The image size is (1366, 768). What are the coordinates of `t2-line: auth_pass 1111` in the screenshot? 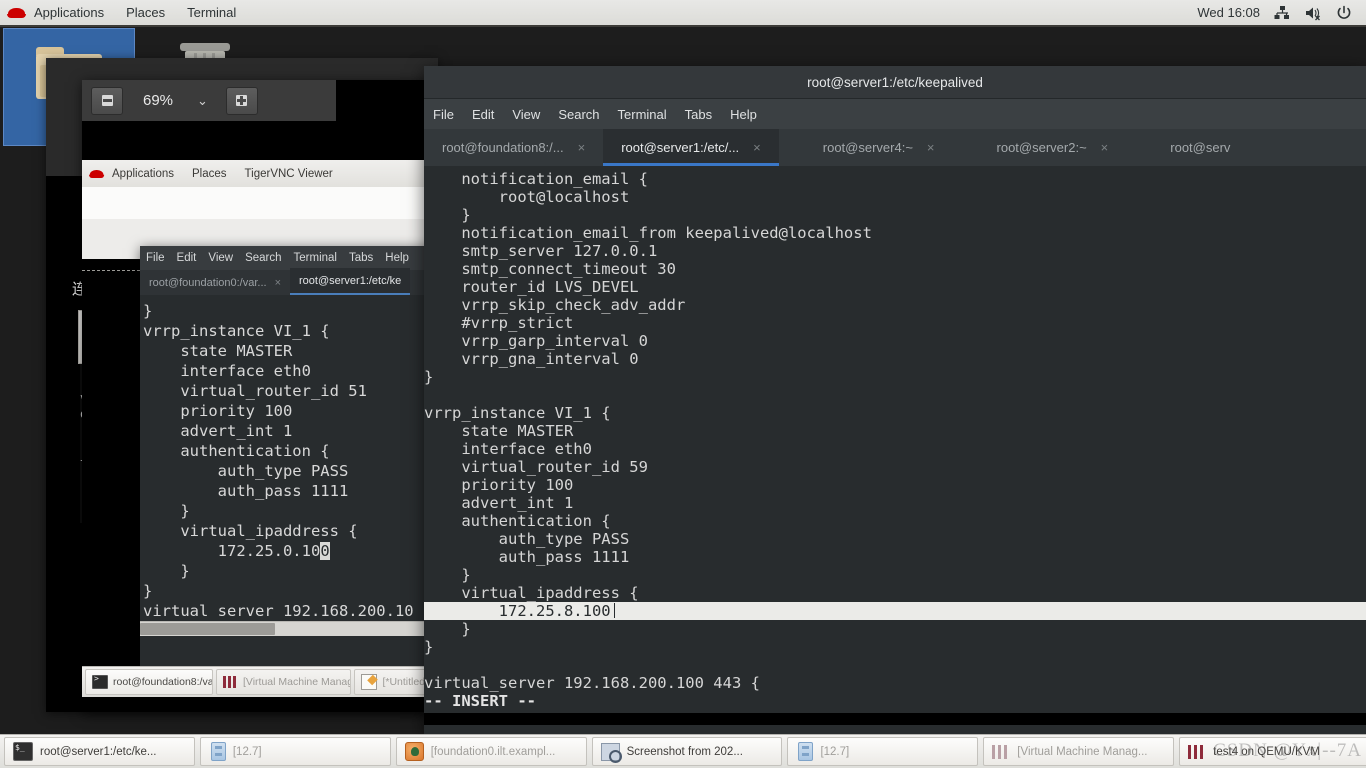 It's located at (246, 491).